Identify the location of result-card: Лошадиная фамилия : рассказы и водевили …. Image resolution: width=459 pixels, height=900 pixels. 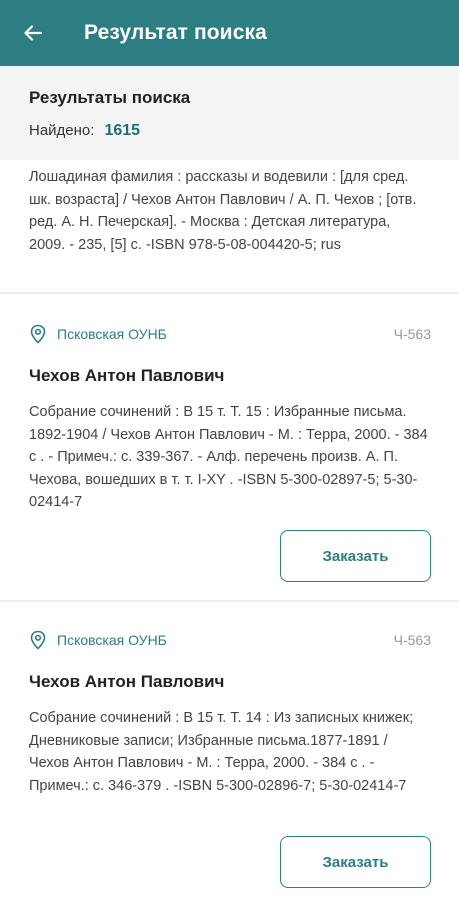
(229, 227).